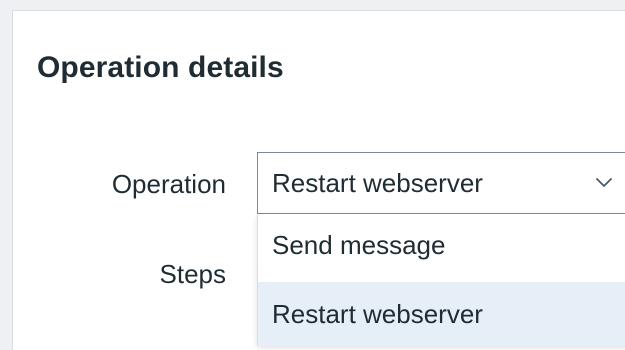 Image resolution: width=625 pixels, height=350 pixels. I want to click on chevron-down-icon, so click(604, 183).